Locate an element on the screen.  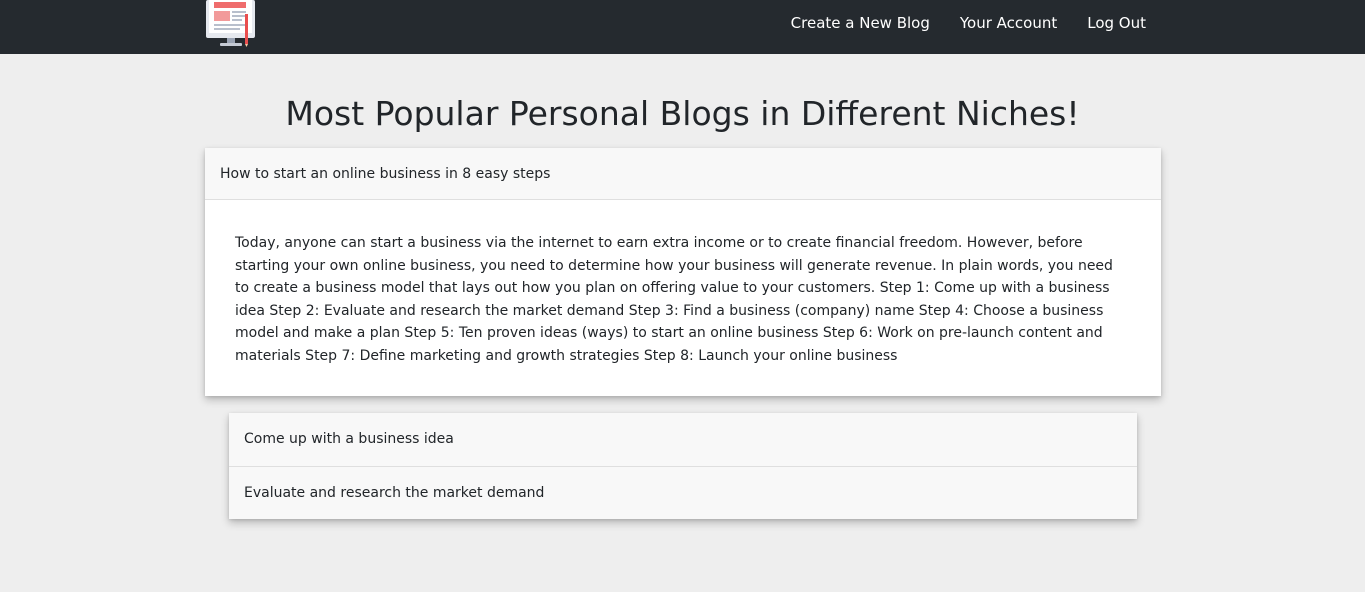
nav-links: Create a New Blog Your Account Log Out is located at coordinates (953, 23).